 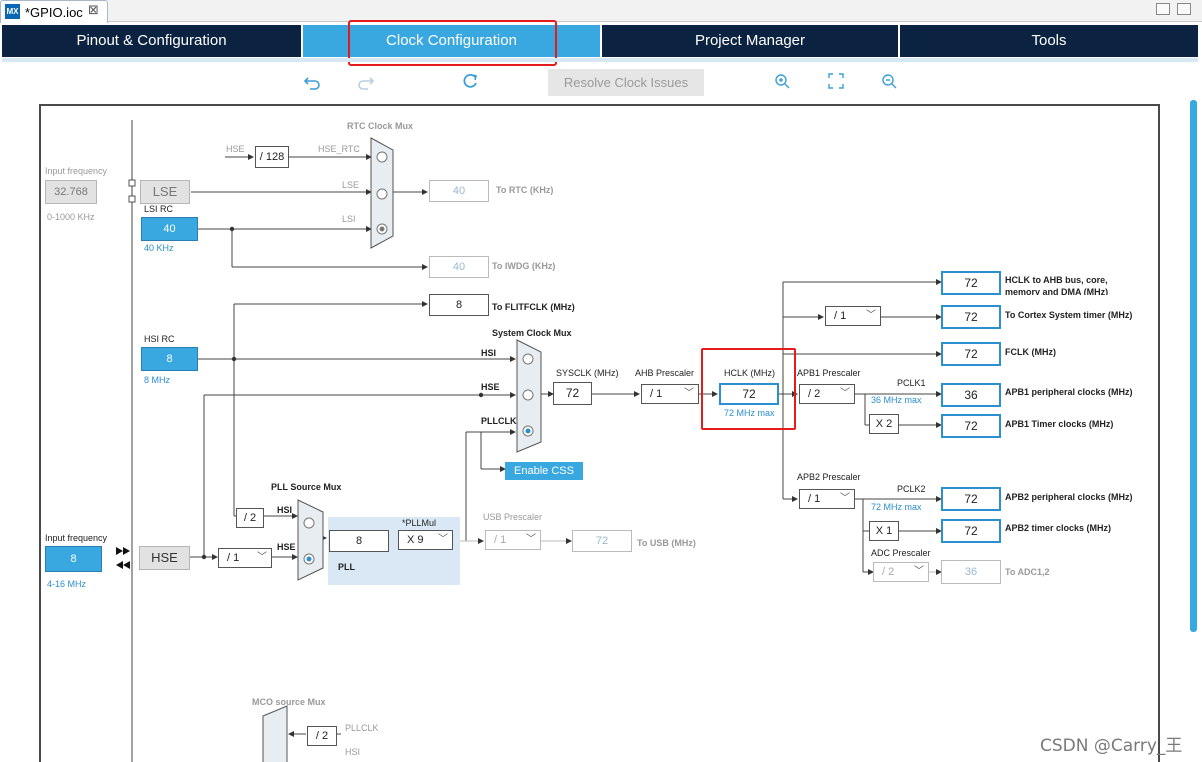 I want to click on undo-icon, so click(x=312, y=81).